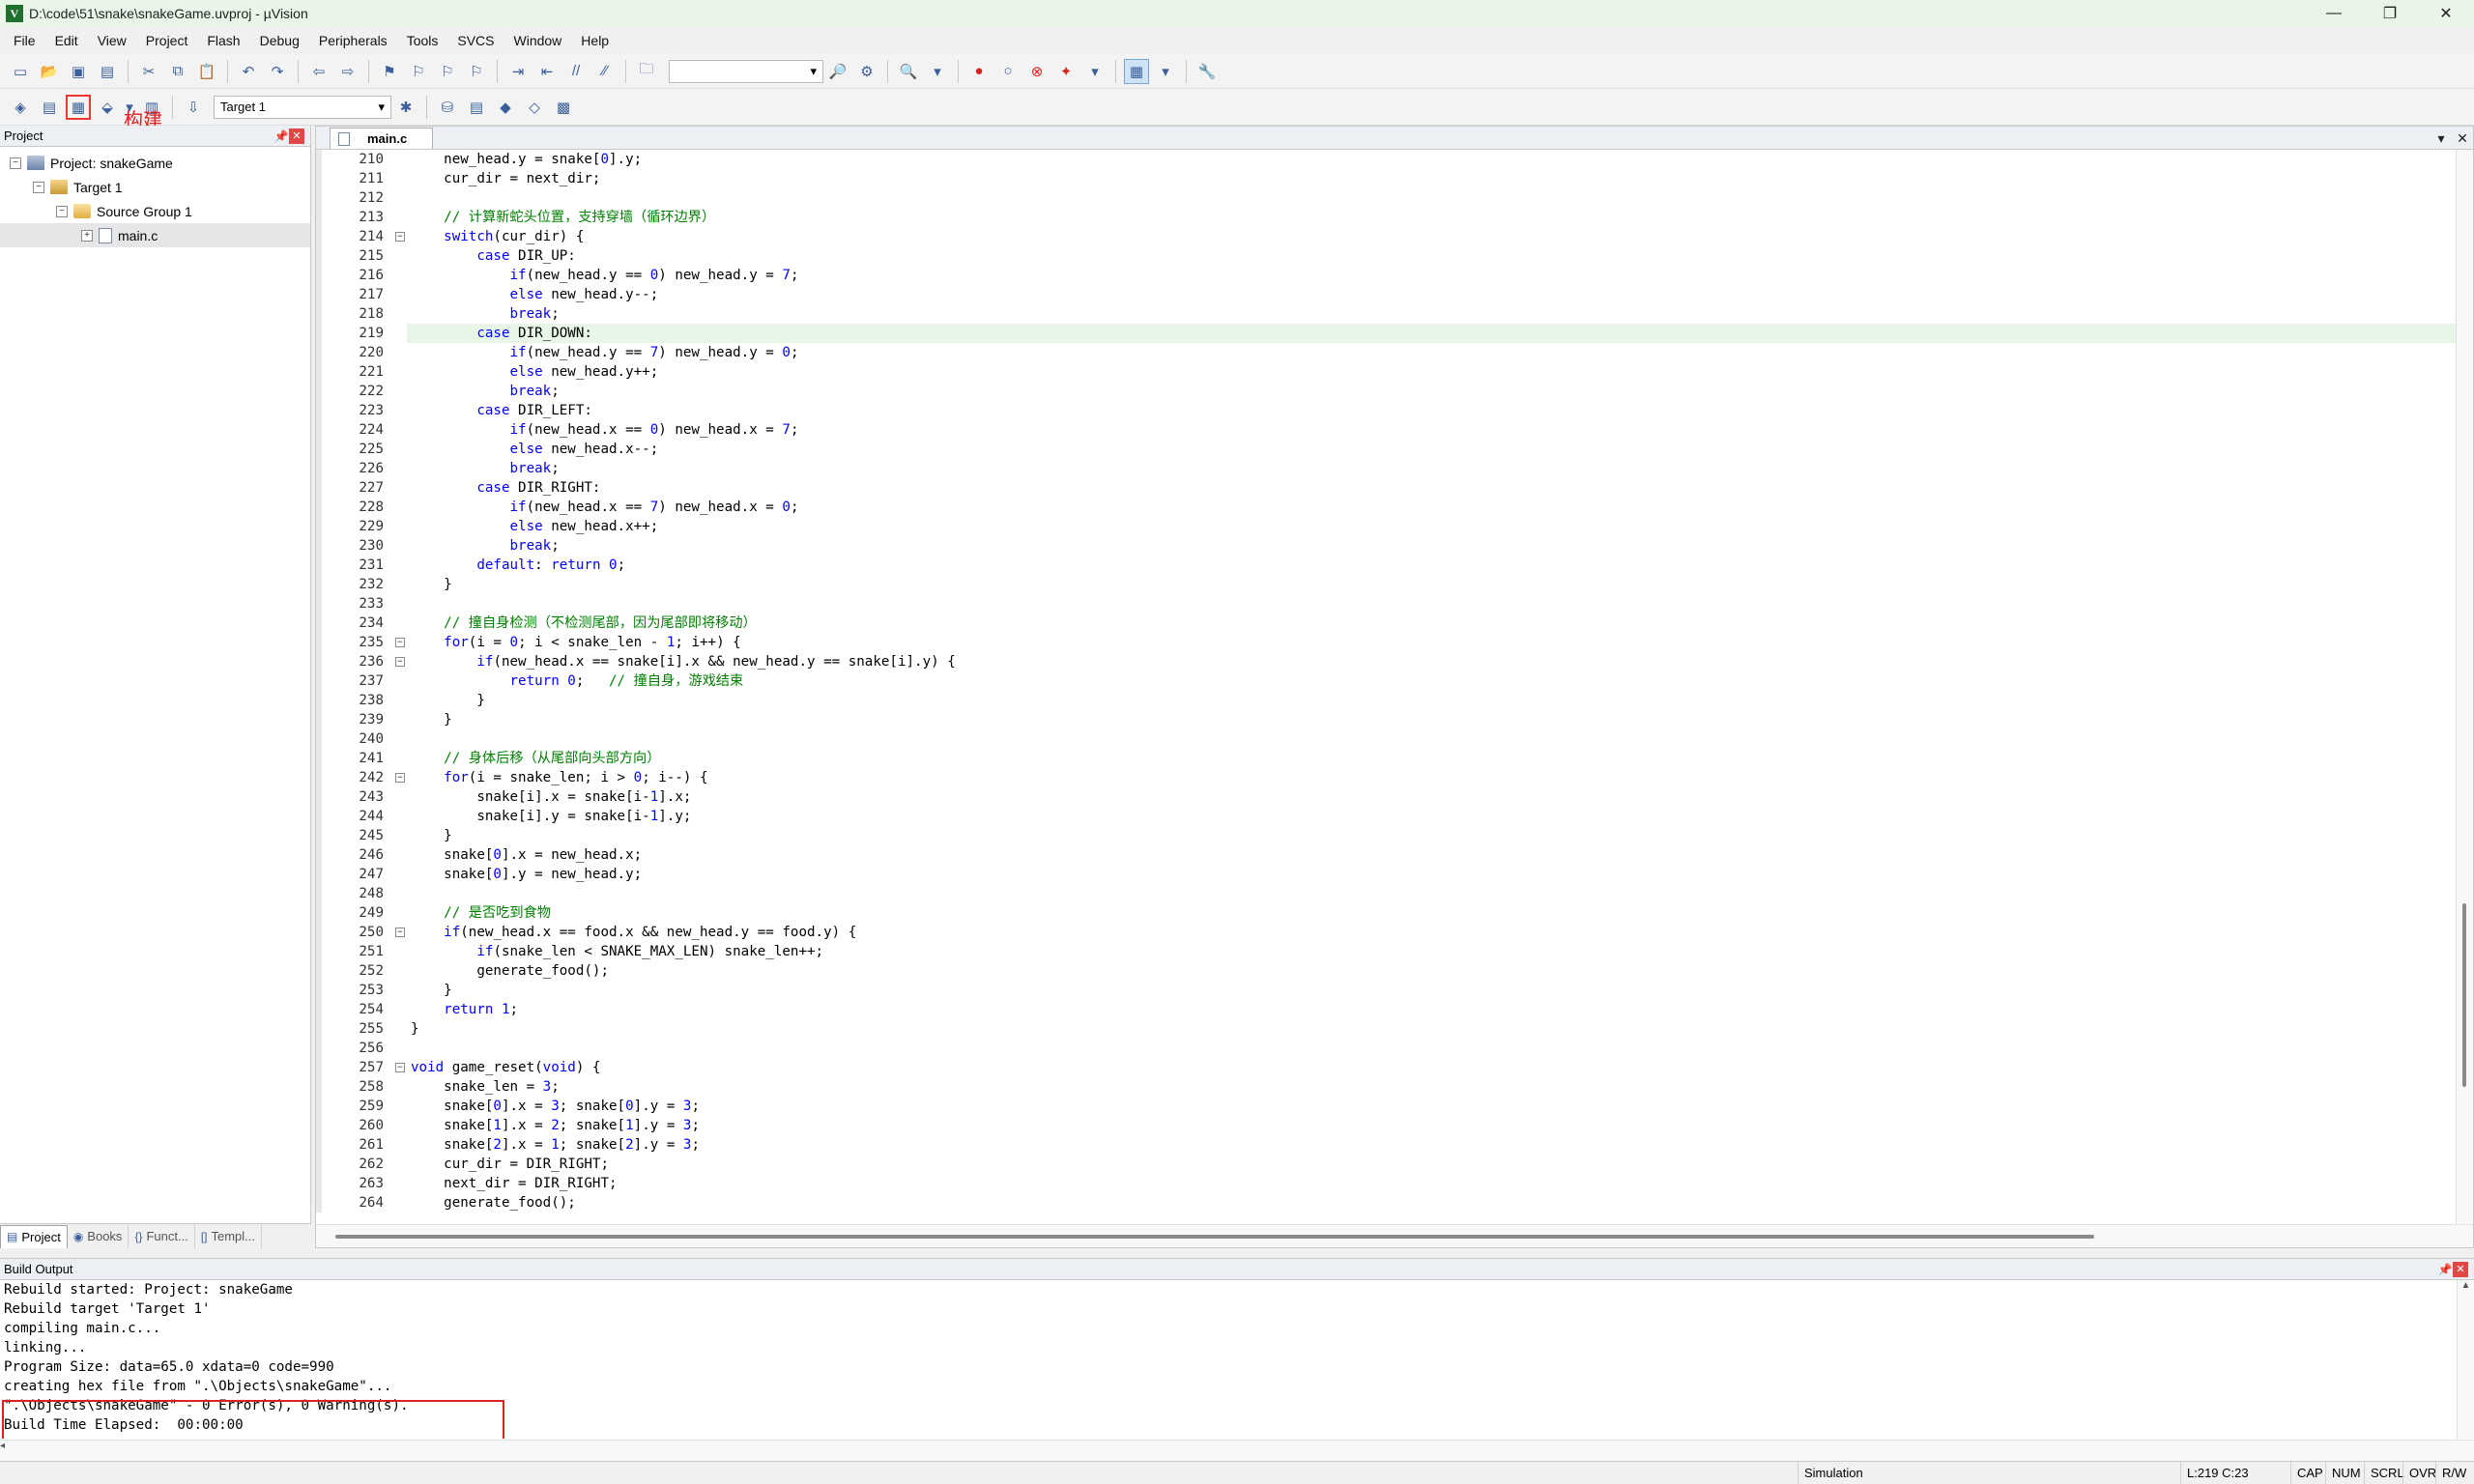  I want to click on code-line: 216 if(new_head.y == 0) new_head.y = 7;, so click(1395, 275).